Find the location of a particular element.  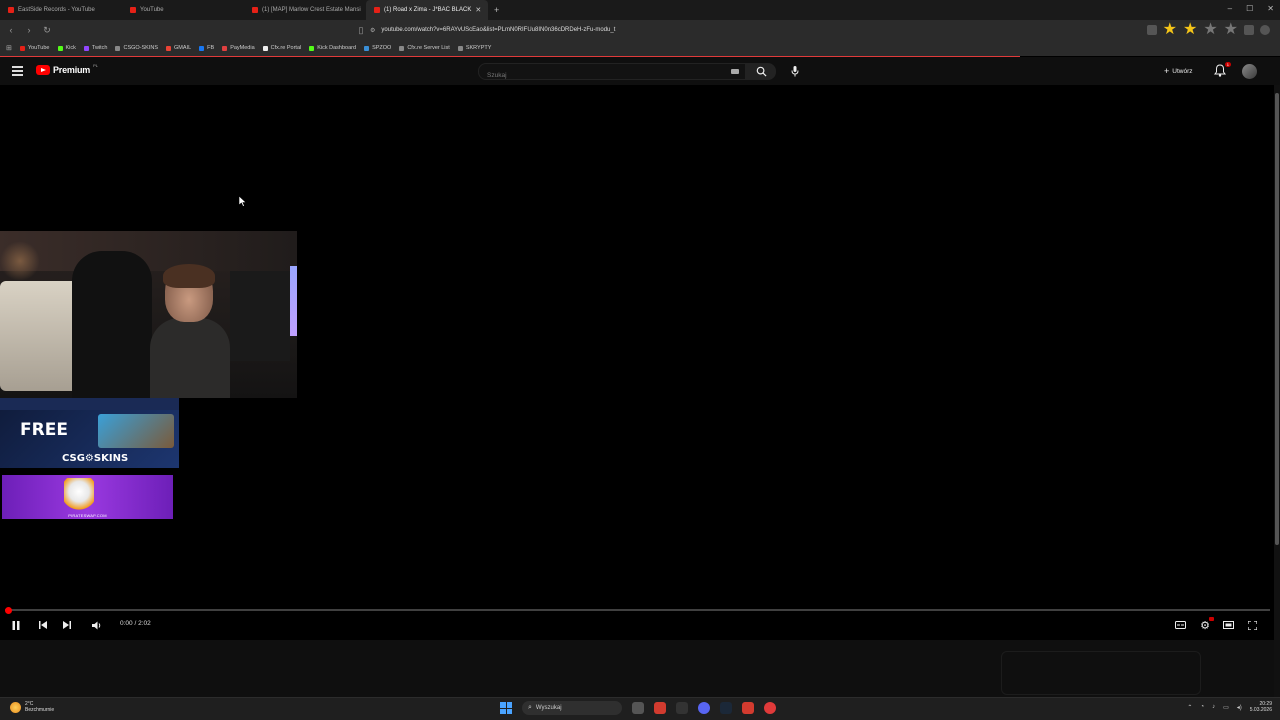

clock-date: 5.03.2026 is located at coordinates (1260, 710).